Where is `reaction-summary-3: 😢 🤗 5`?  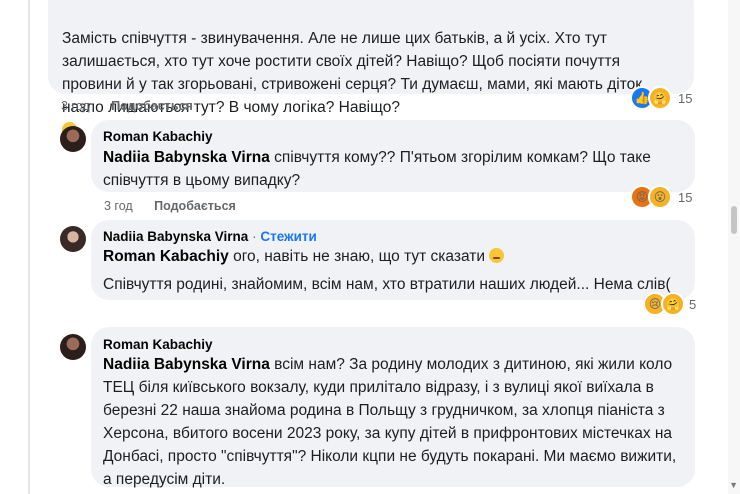 reaction-summary-3: 😢 🤗 5 is located at coordinates (670, 304).